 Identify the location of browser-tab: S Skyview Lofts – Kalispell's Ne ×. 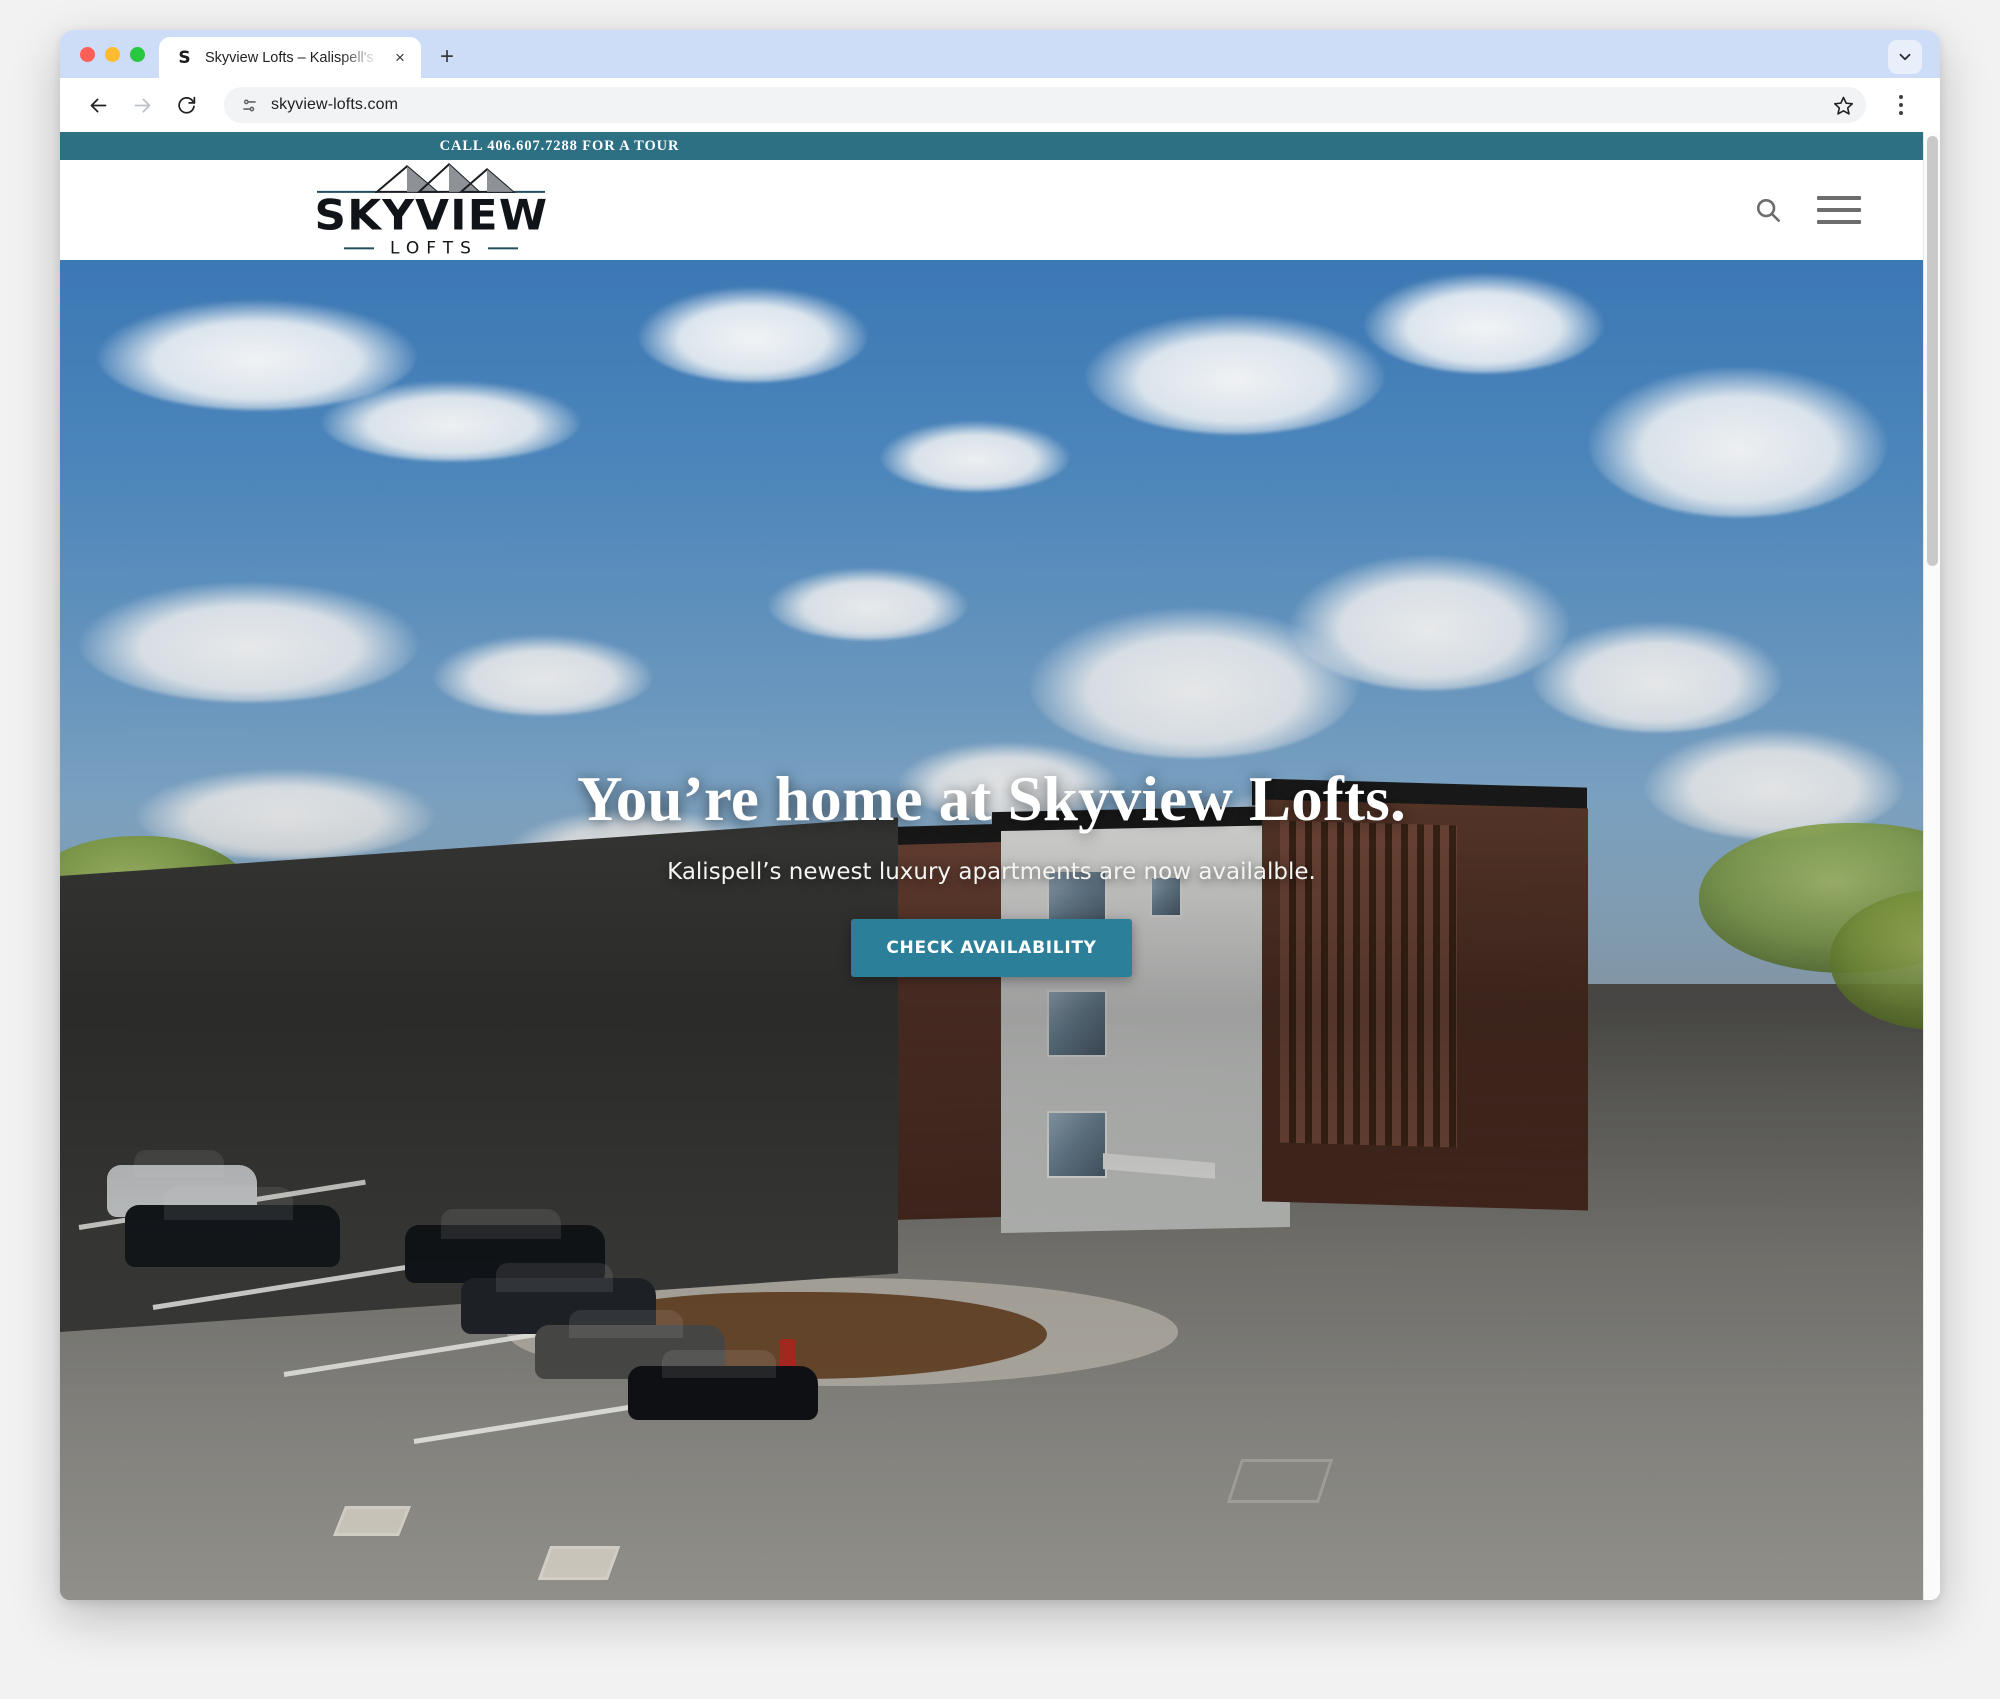
(290, 57).